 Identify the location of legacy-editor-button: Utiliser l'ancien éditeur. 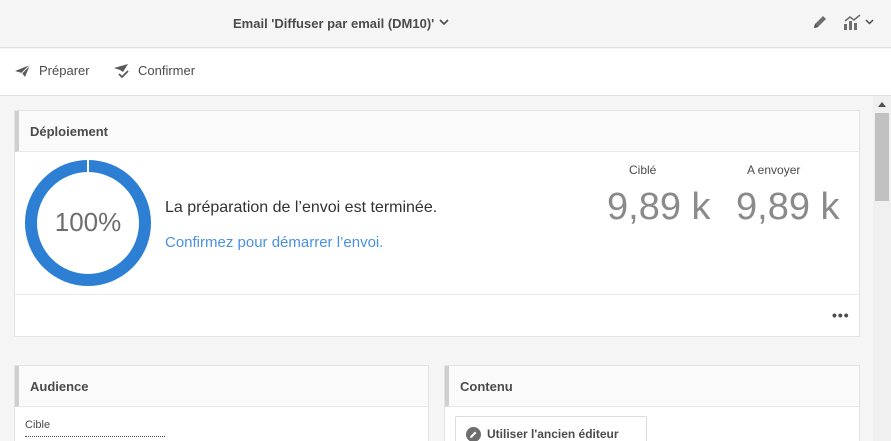
(551, 428).